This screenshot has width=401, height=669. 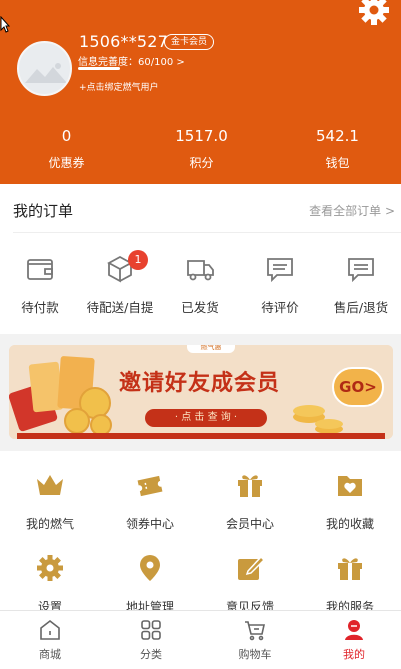 I want to click on wallet-label: 钱包, so click(x=337, y=163).